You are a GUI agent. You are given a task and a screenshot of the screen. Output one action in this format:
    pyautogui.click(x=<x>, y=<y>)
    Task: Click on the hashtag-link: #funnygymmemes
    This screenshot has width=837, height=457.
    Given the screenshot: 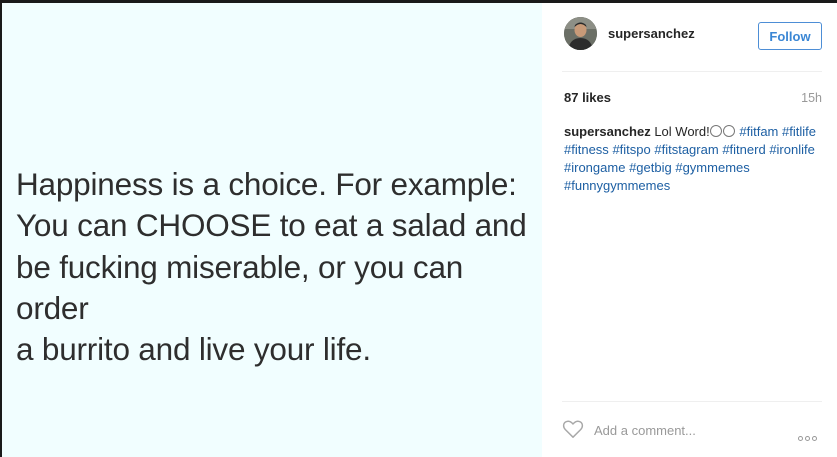 What is the action you would take?
    pyautogui.click(x=617, y=185)
    